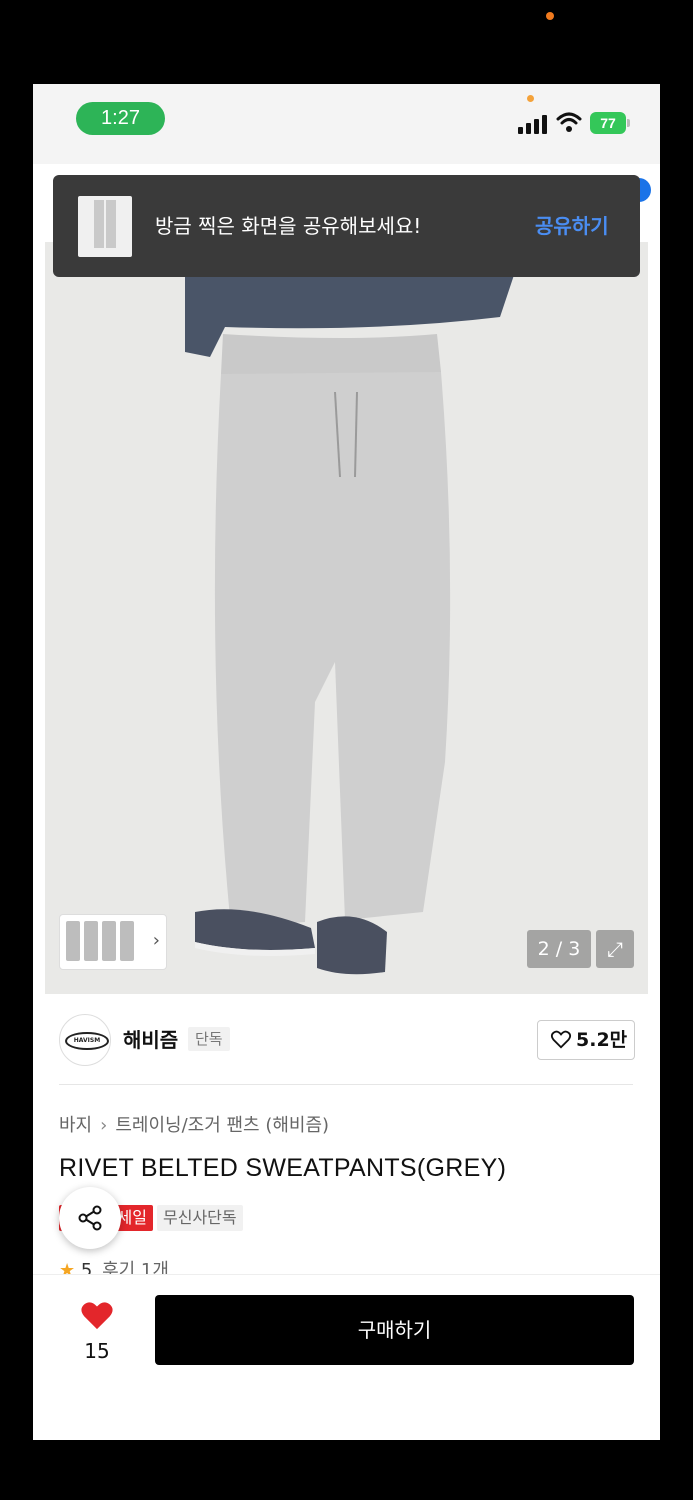 The image size is (693, 1500). I want to click on breadcrumb-item: 트레이닝/조거 팬츠 (해비즘), so click(222, 1125).